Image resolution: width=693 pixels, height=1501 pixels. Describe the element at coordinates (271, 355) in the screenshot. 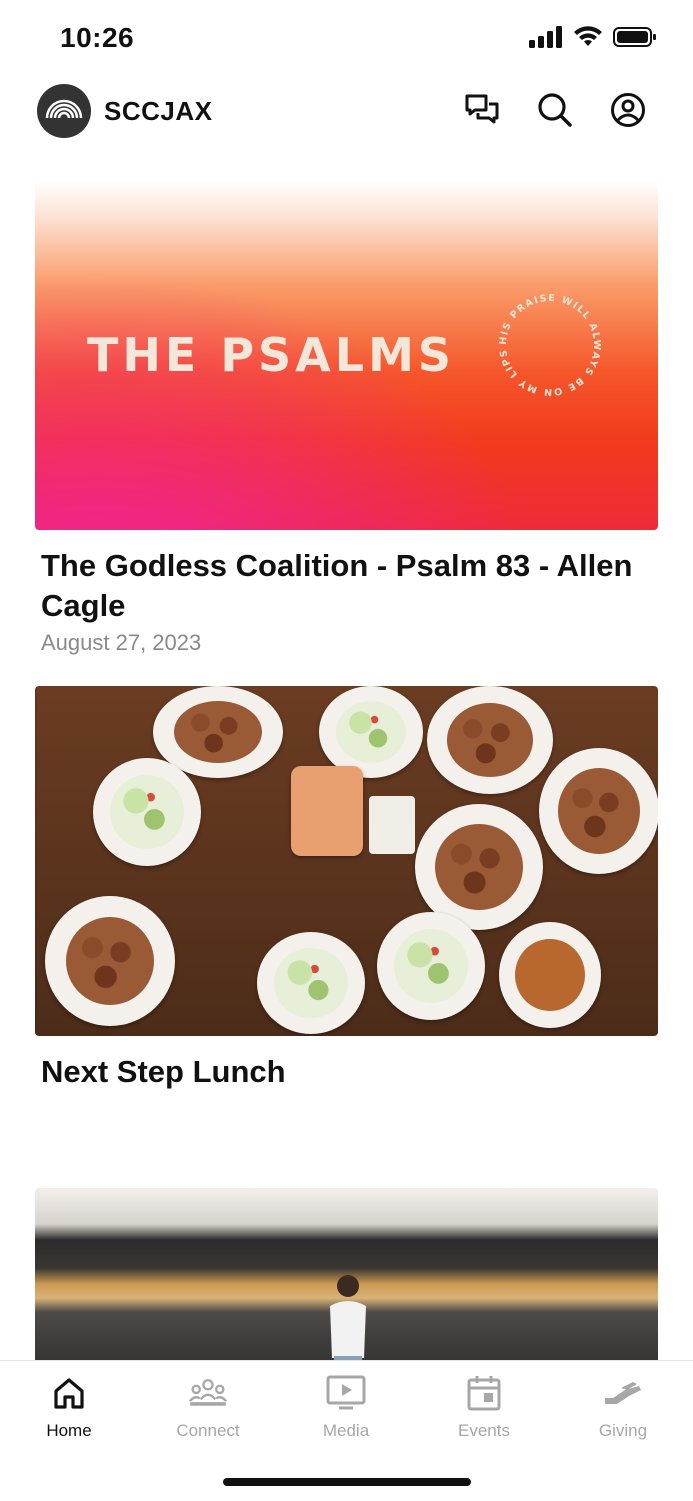

I see `series-artwork-title: THE PSALMS` at that location.